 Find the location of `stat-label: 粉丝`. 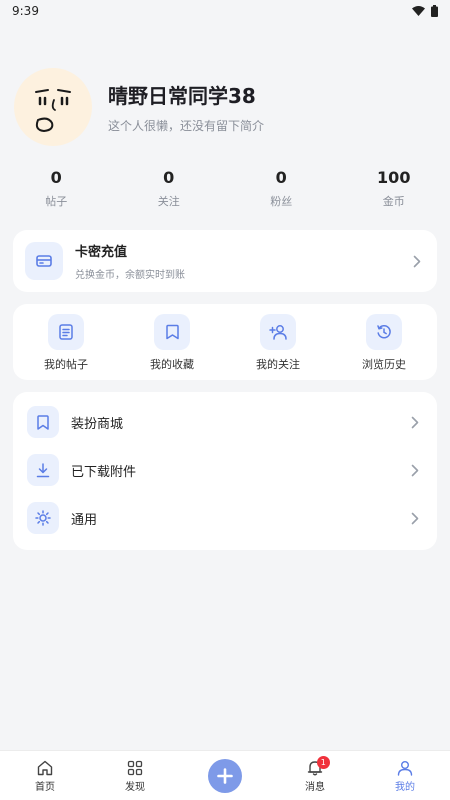

stat-label: 粉丝 is located at coordinates (281, 201).